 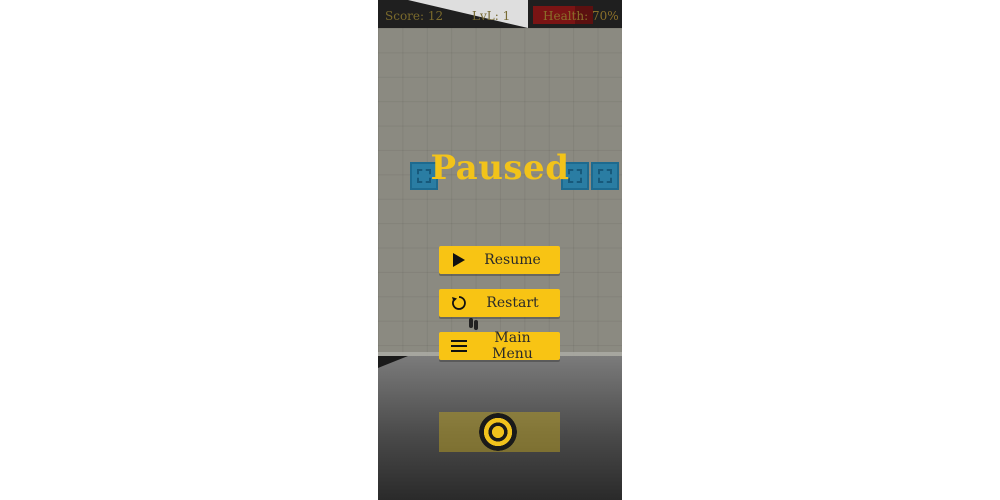 I want to click on restart-button: Restart, so click(x=499, y=303).